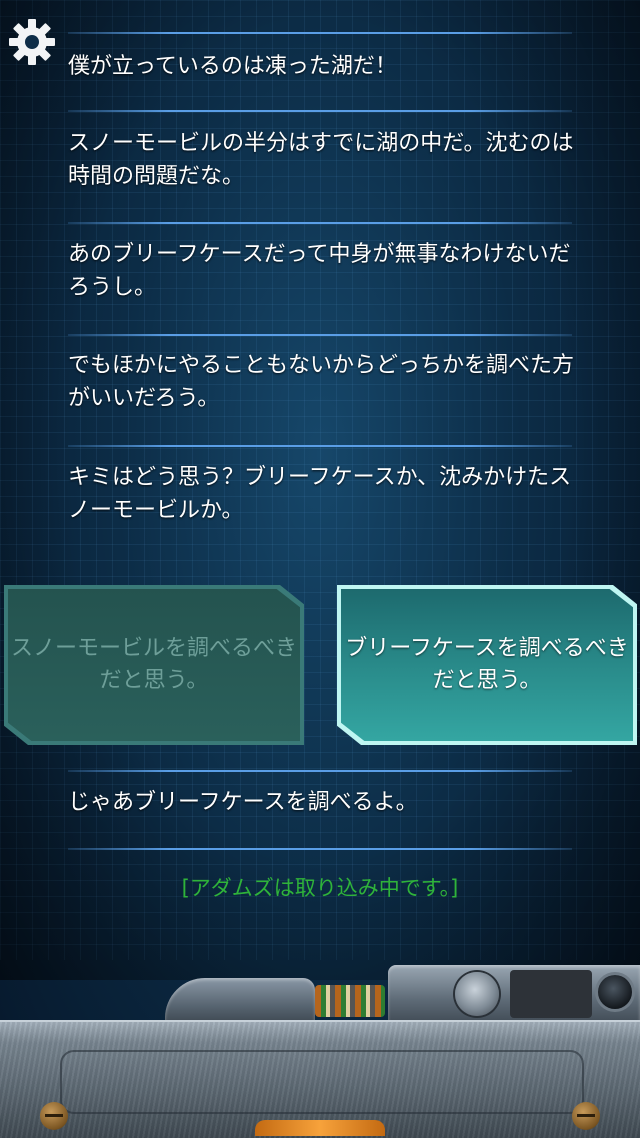 This screenshot has width=640, height=1138. Describe the element at coordinates (320, 1128) in the screenshot. I see `device-glow` at that location.